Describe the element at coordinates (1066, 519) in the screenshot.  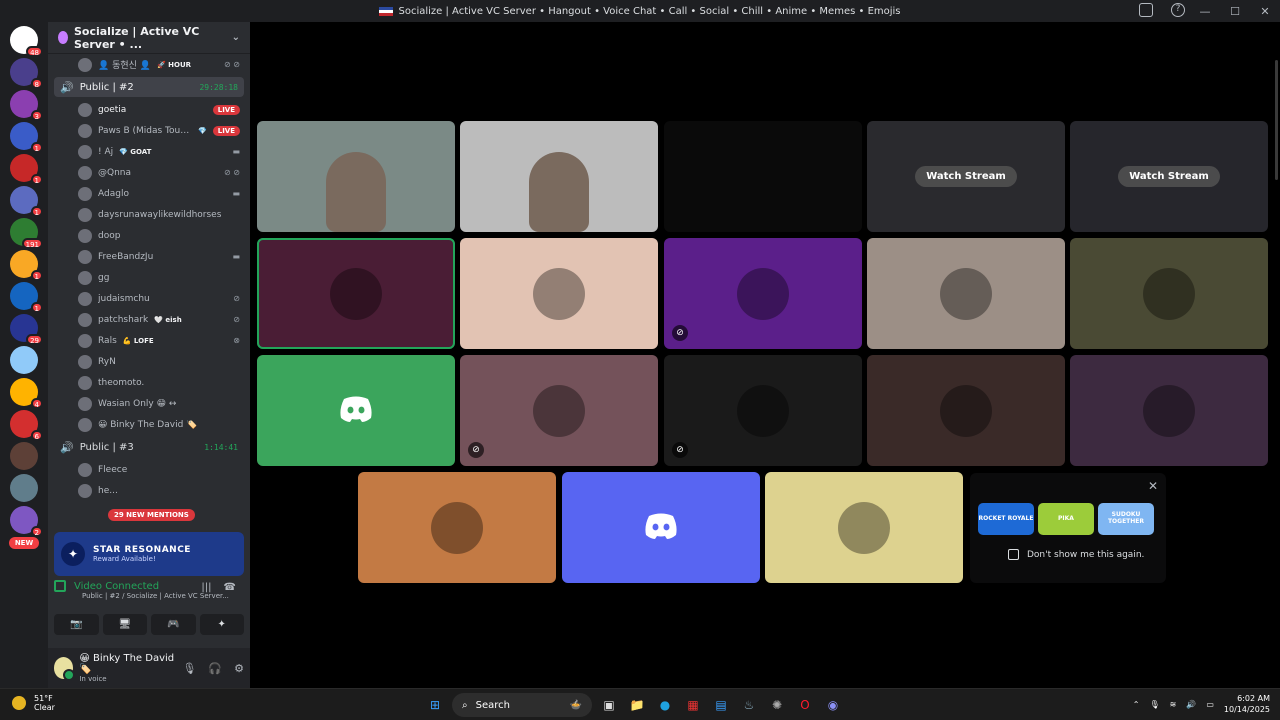
I see `activity-game-card: PIKA` at that location.